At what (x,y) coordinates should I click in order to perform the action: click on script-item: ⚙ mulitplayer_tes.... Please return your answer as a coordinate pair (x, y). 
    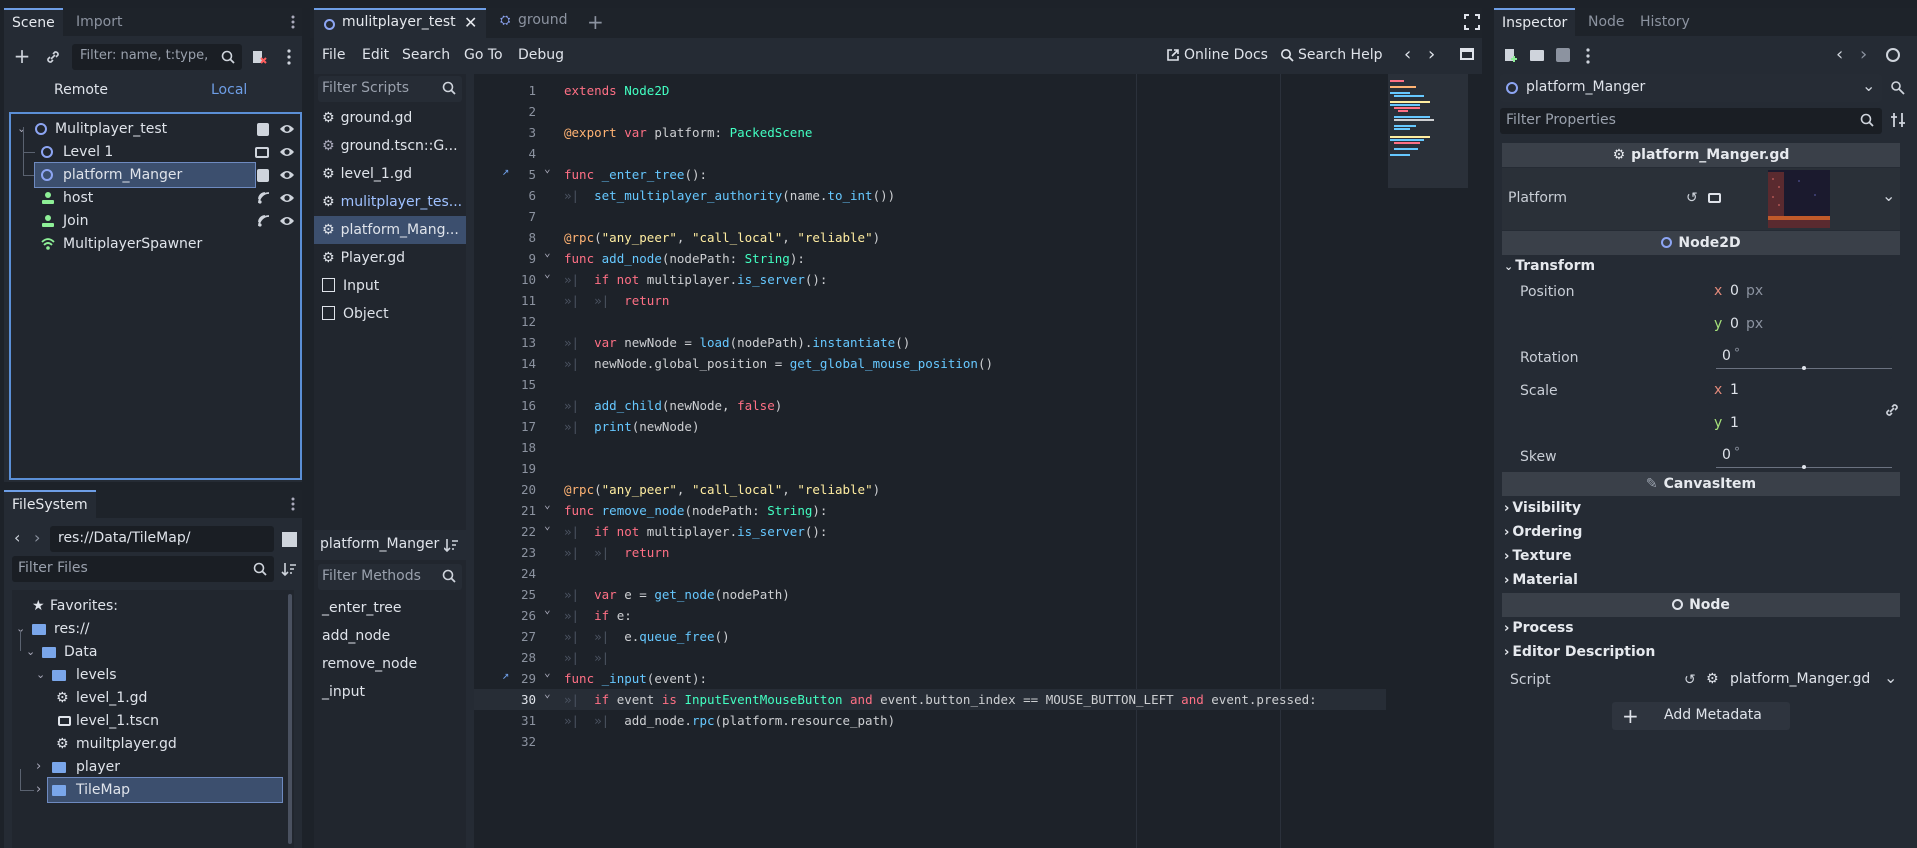
    Looking at the image, I should click on (390, 202).